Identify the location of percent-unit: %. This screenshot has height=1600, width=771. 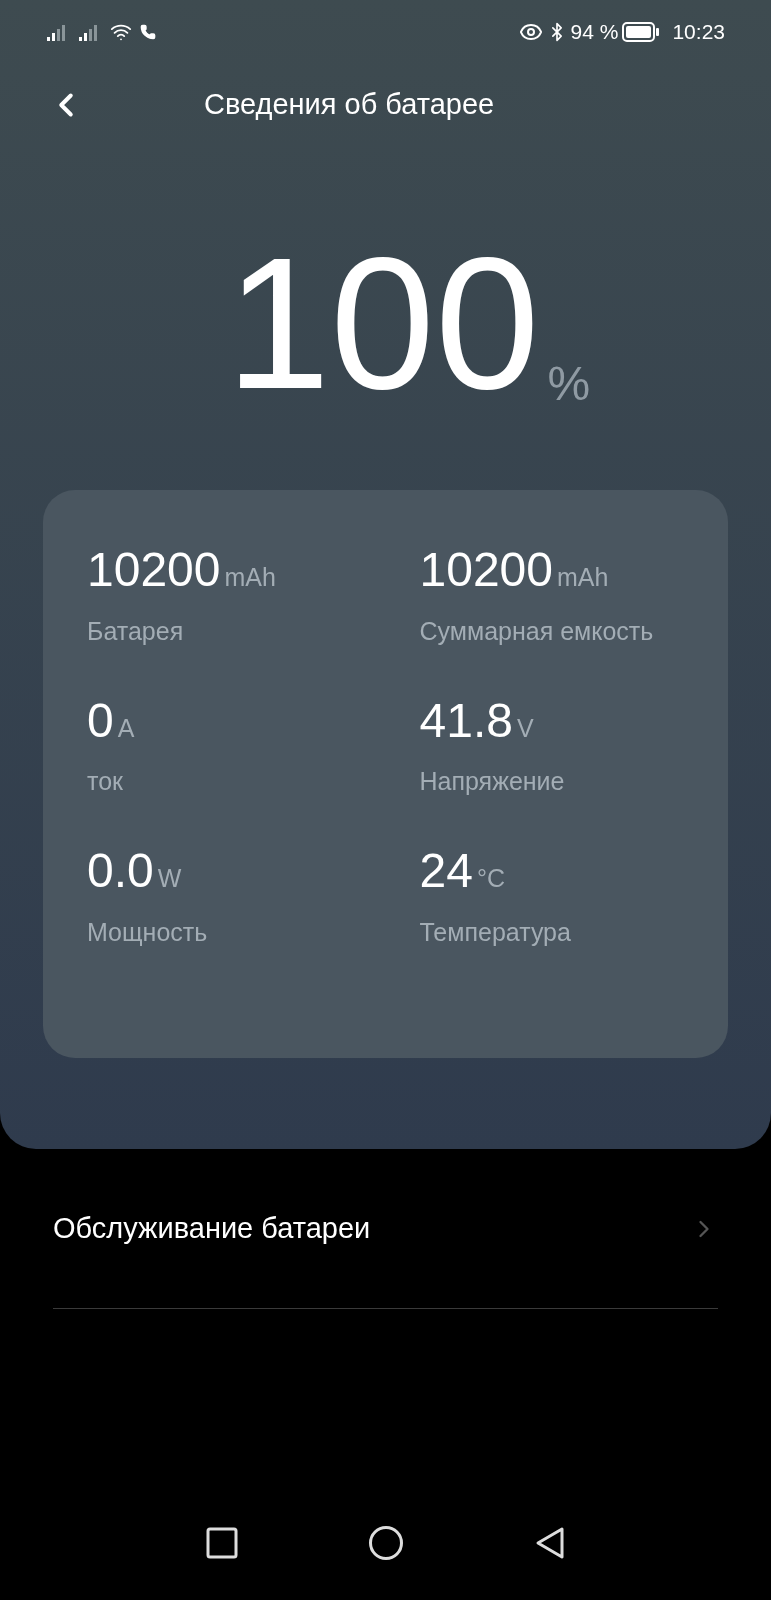
(569, 384).